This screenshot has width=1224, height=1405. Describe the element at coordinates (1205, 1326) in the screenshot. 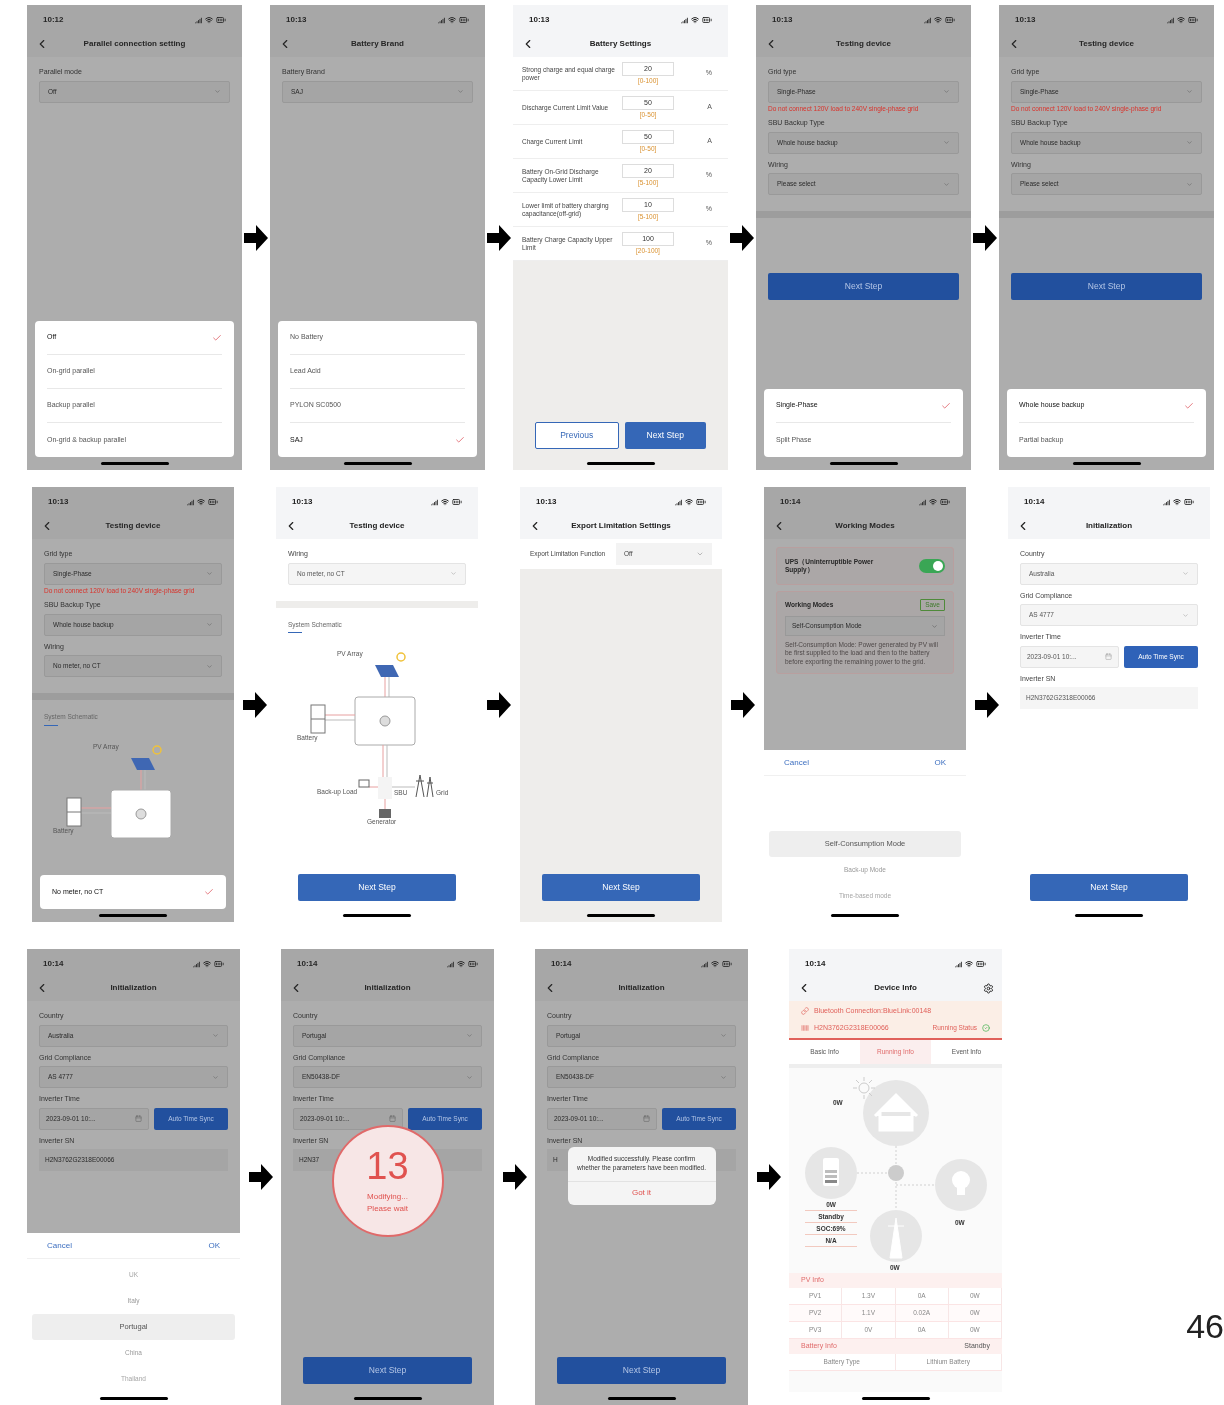

I see `page-number: 46` at that location.